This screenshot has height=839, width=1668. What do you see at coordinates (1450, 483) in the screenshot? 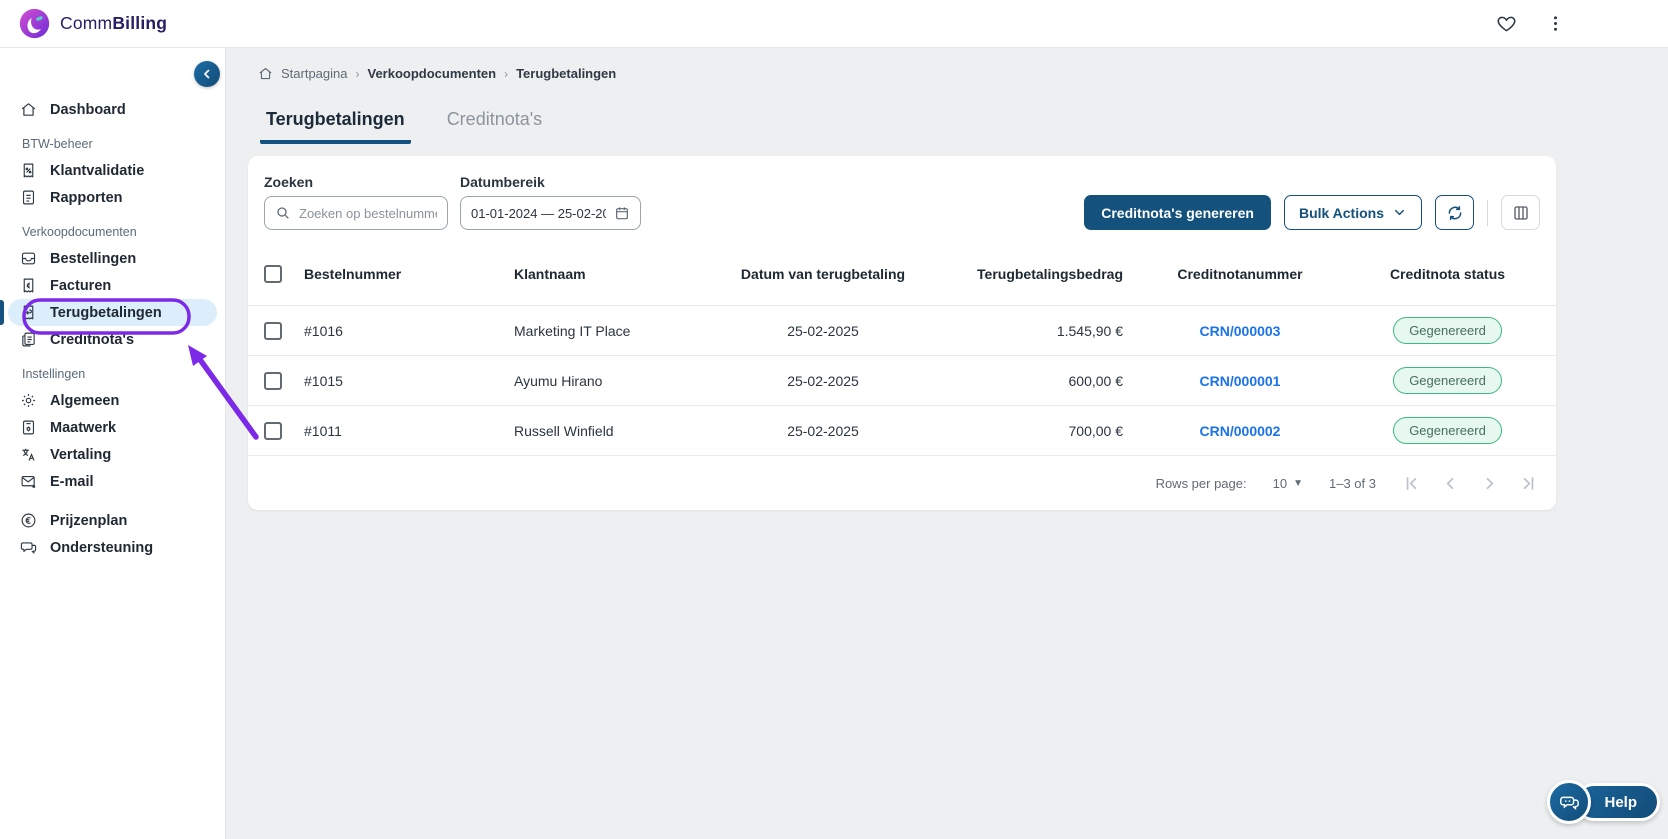
I see `prev-page-icon` at bounding box center [1450, 483].